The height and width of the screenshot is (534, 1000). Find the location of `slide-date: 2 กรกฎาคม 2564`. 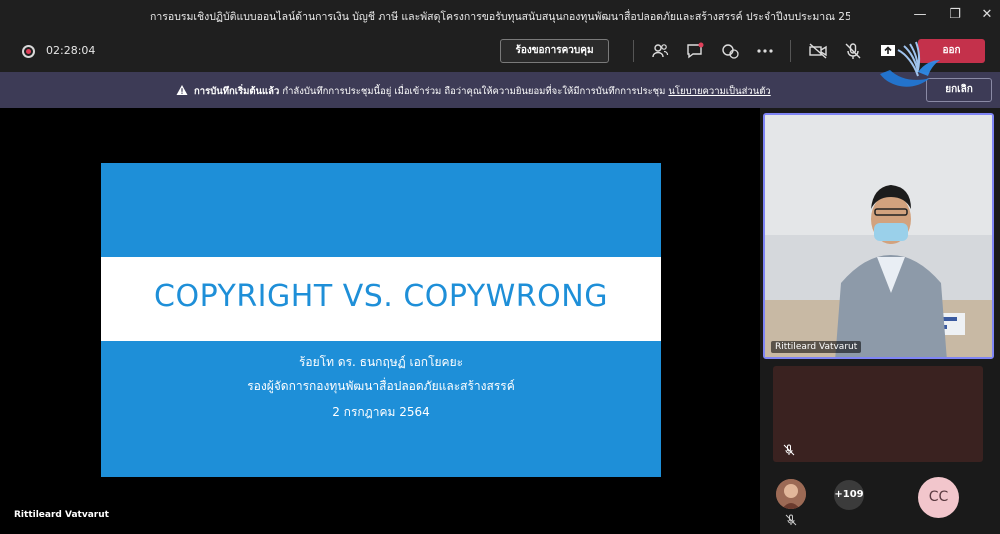

slide-date: 2 กรกฎาคม 2564 is located at coordinates (381, 412).